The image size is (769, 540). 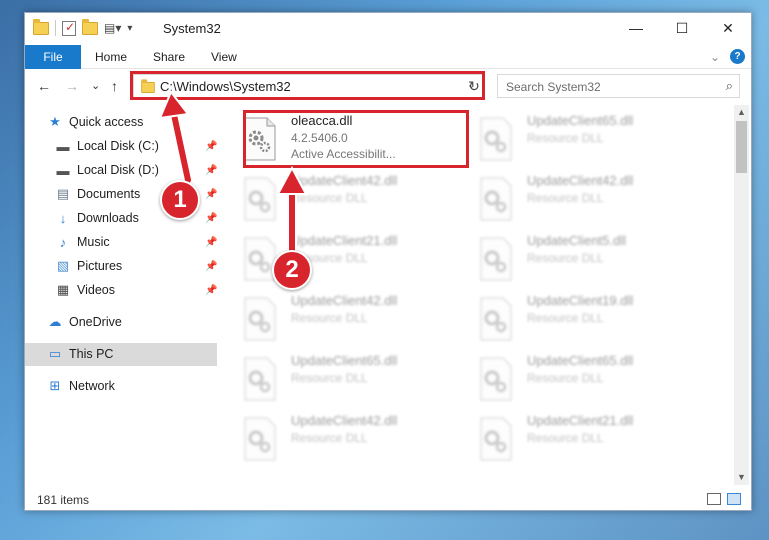 I want to click on quick-access-toolbar: ▤▾ ▾, so click(x=82, y=27).